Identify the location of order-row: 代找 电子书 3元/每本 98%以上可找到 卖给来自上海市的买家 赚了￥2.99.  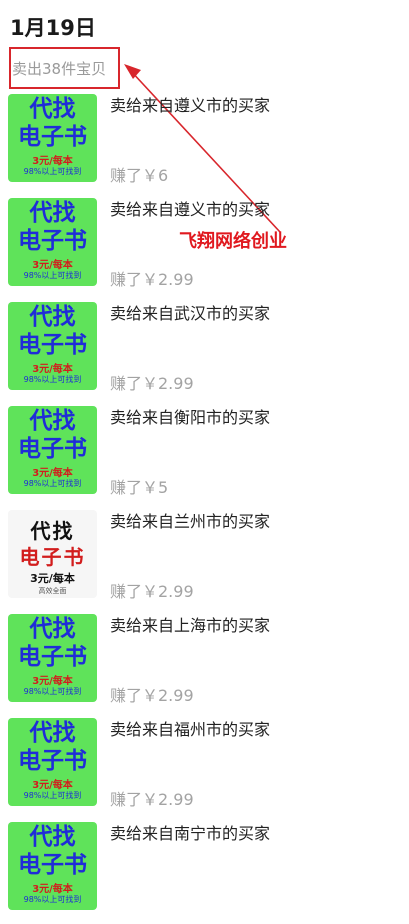
(204, 664).